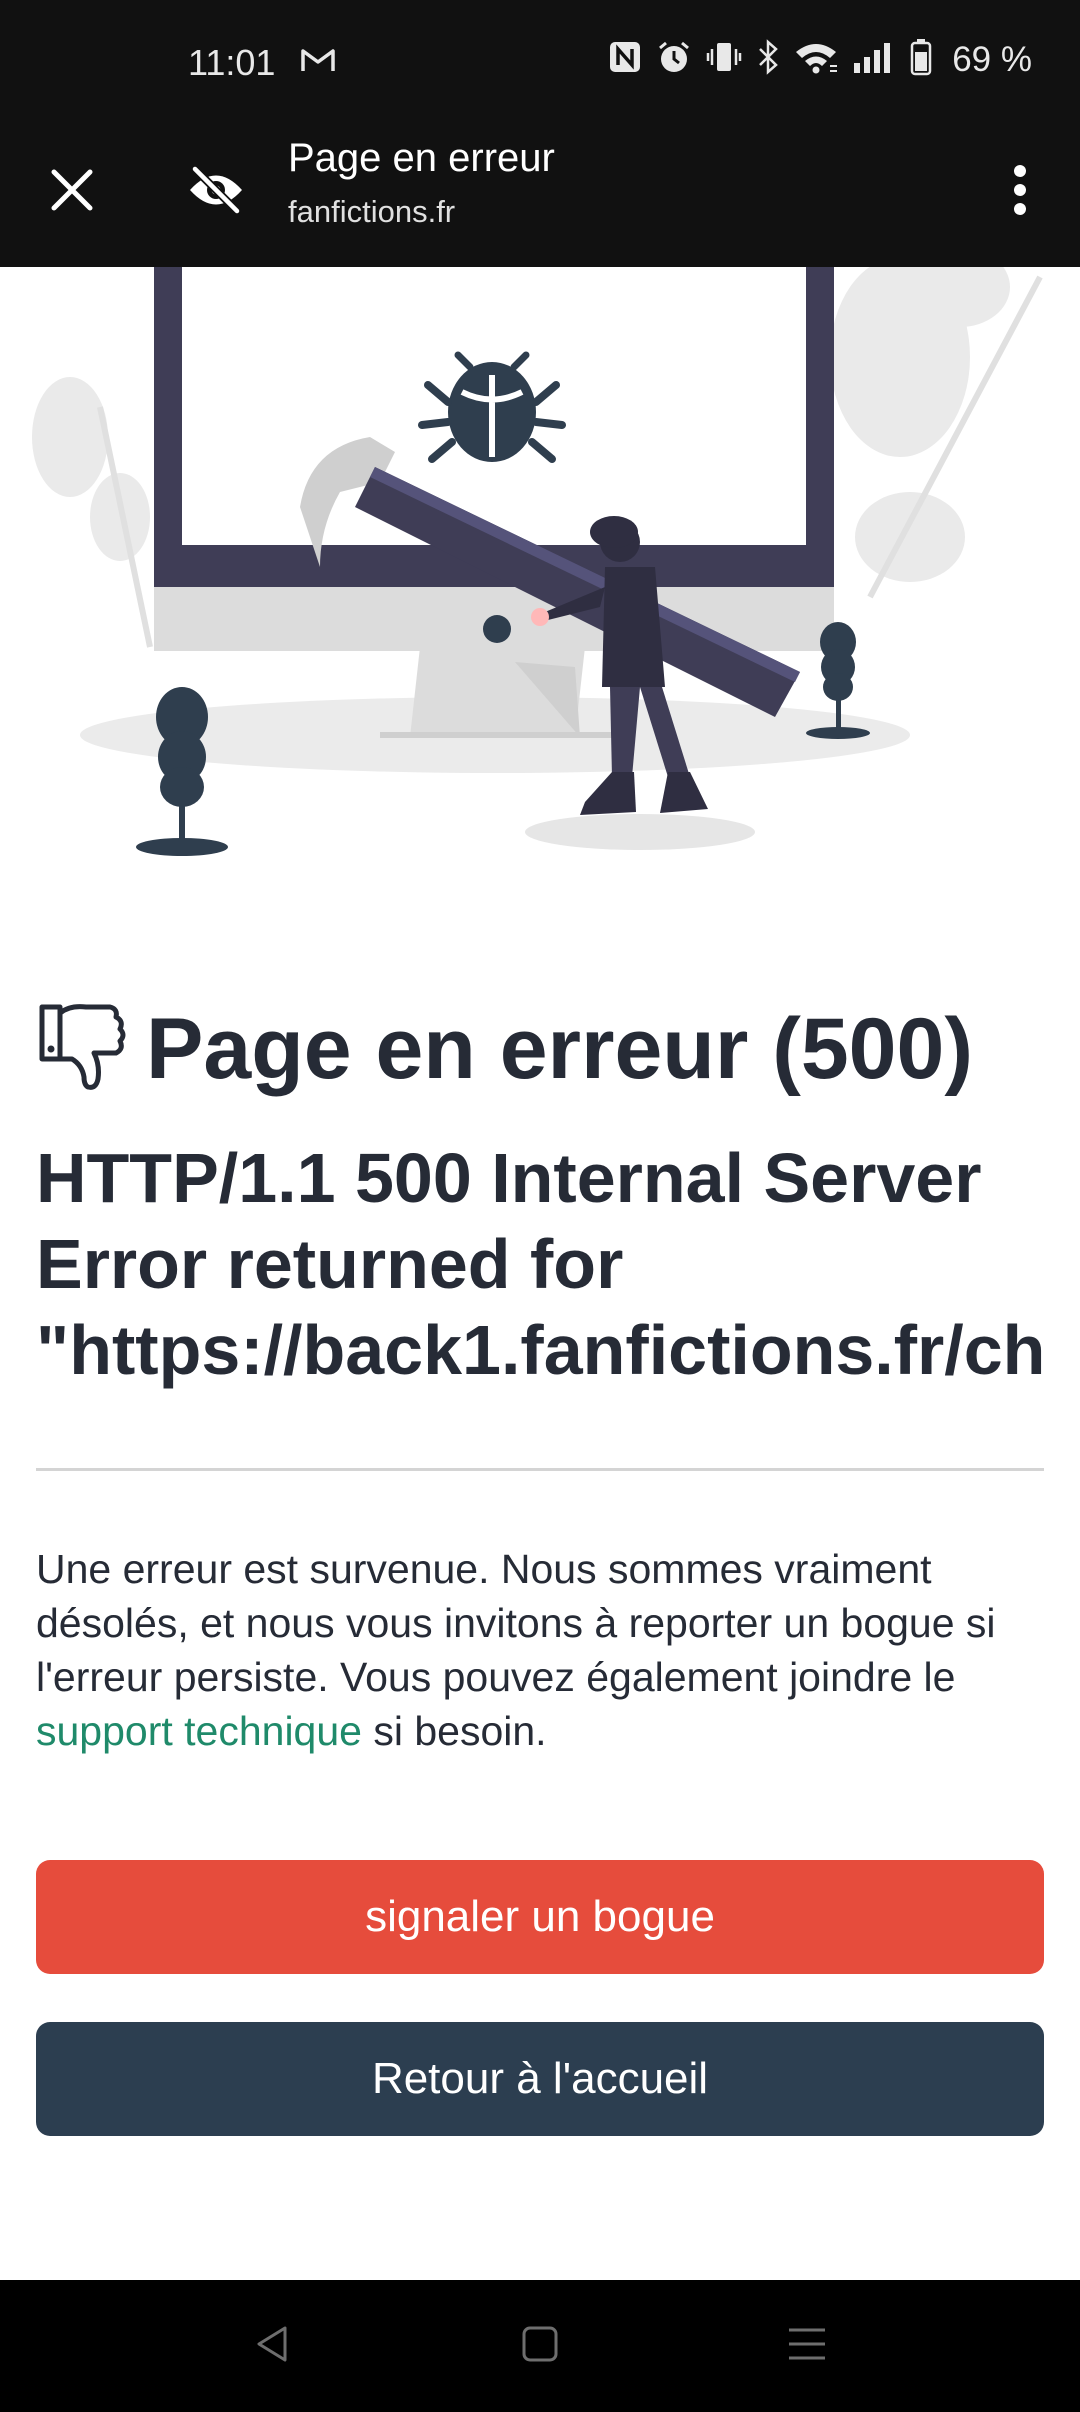 The image size is (1080, 2412). I want to click on status-icons: 69 %, so click(820, 59).